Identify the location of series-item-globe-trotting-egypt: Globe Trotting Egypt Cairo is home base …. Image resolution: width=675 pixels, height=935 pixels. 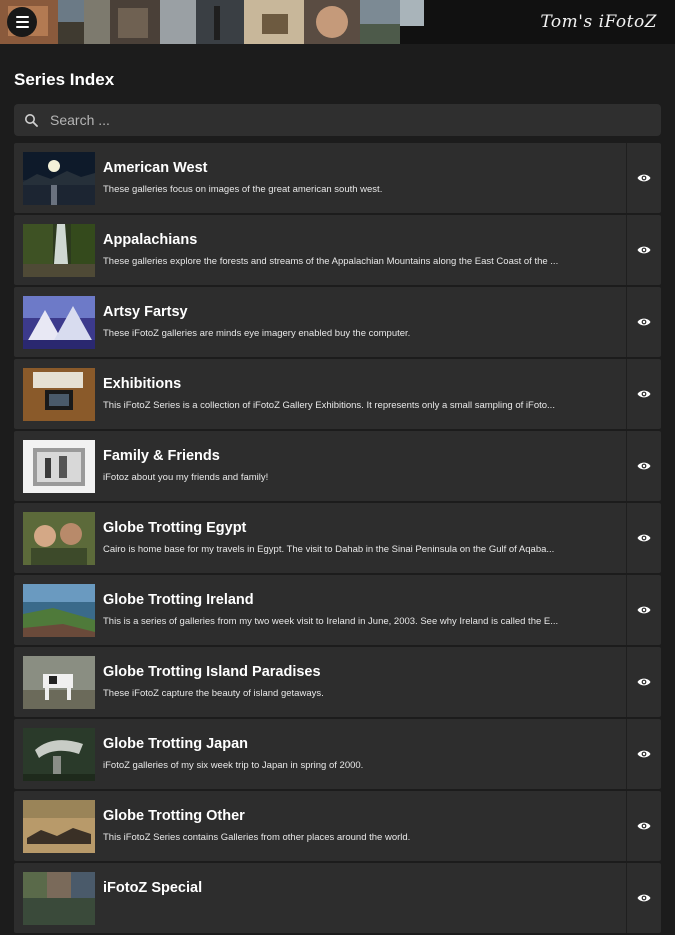
(337, 538).